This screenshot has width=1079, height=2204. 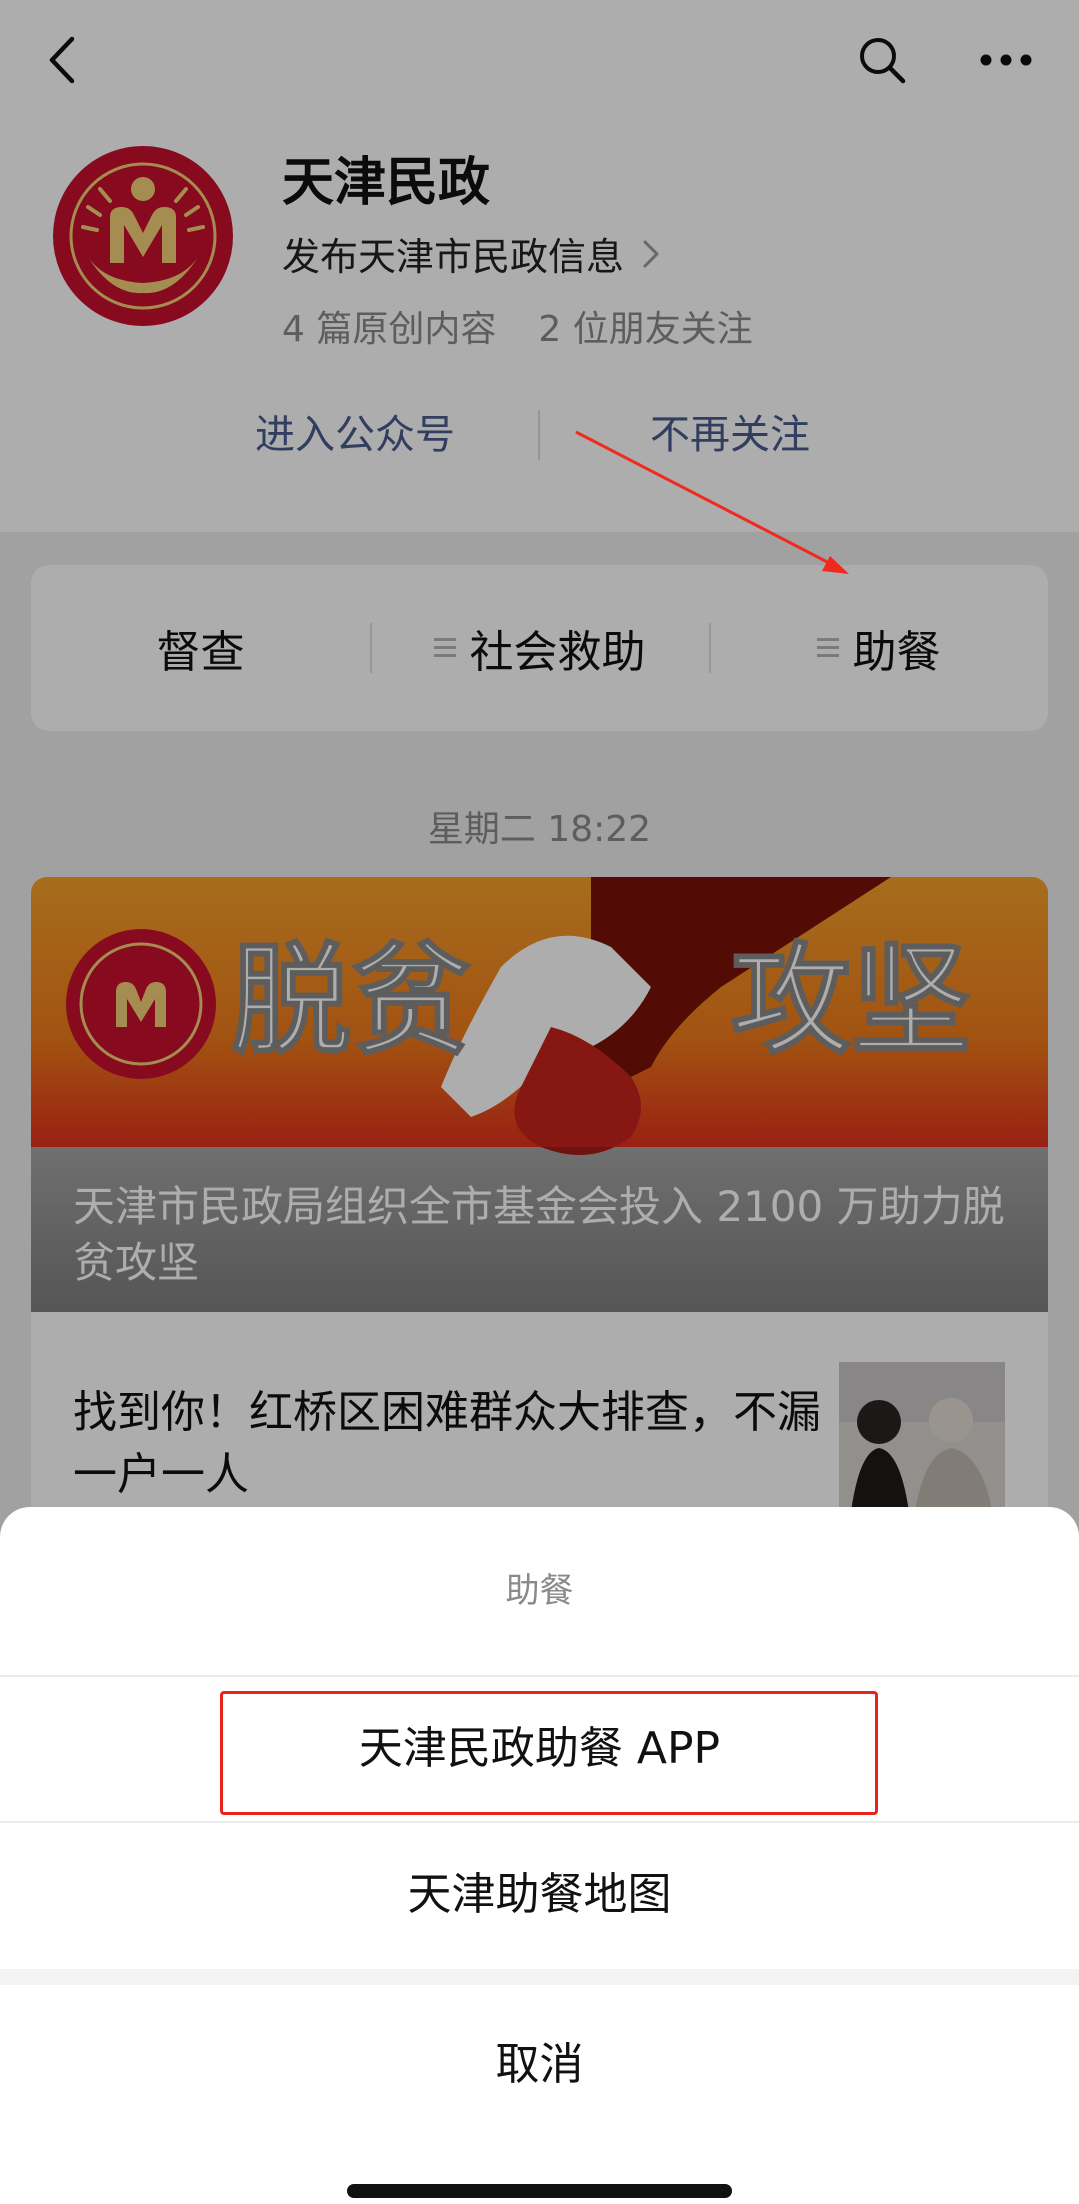 I want to click on section-gap, so click(x=539, y=1977).